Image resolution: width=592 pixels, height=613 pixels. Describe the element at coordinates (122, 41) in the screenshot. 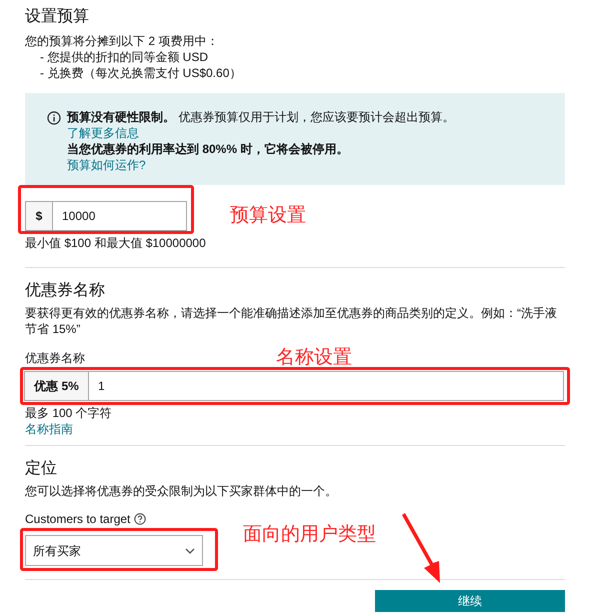

I see `intro-text: 您的预算将分摊到以下 2 项费用中：` at that location.